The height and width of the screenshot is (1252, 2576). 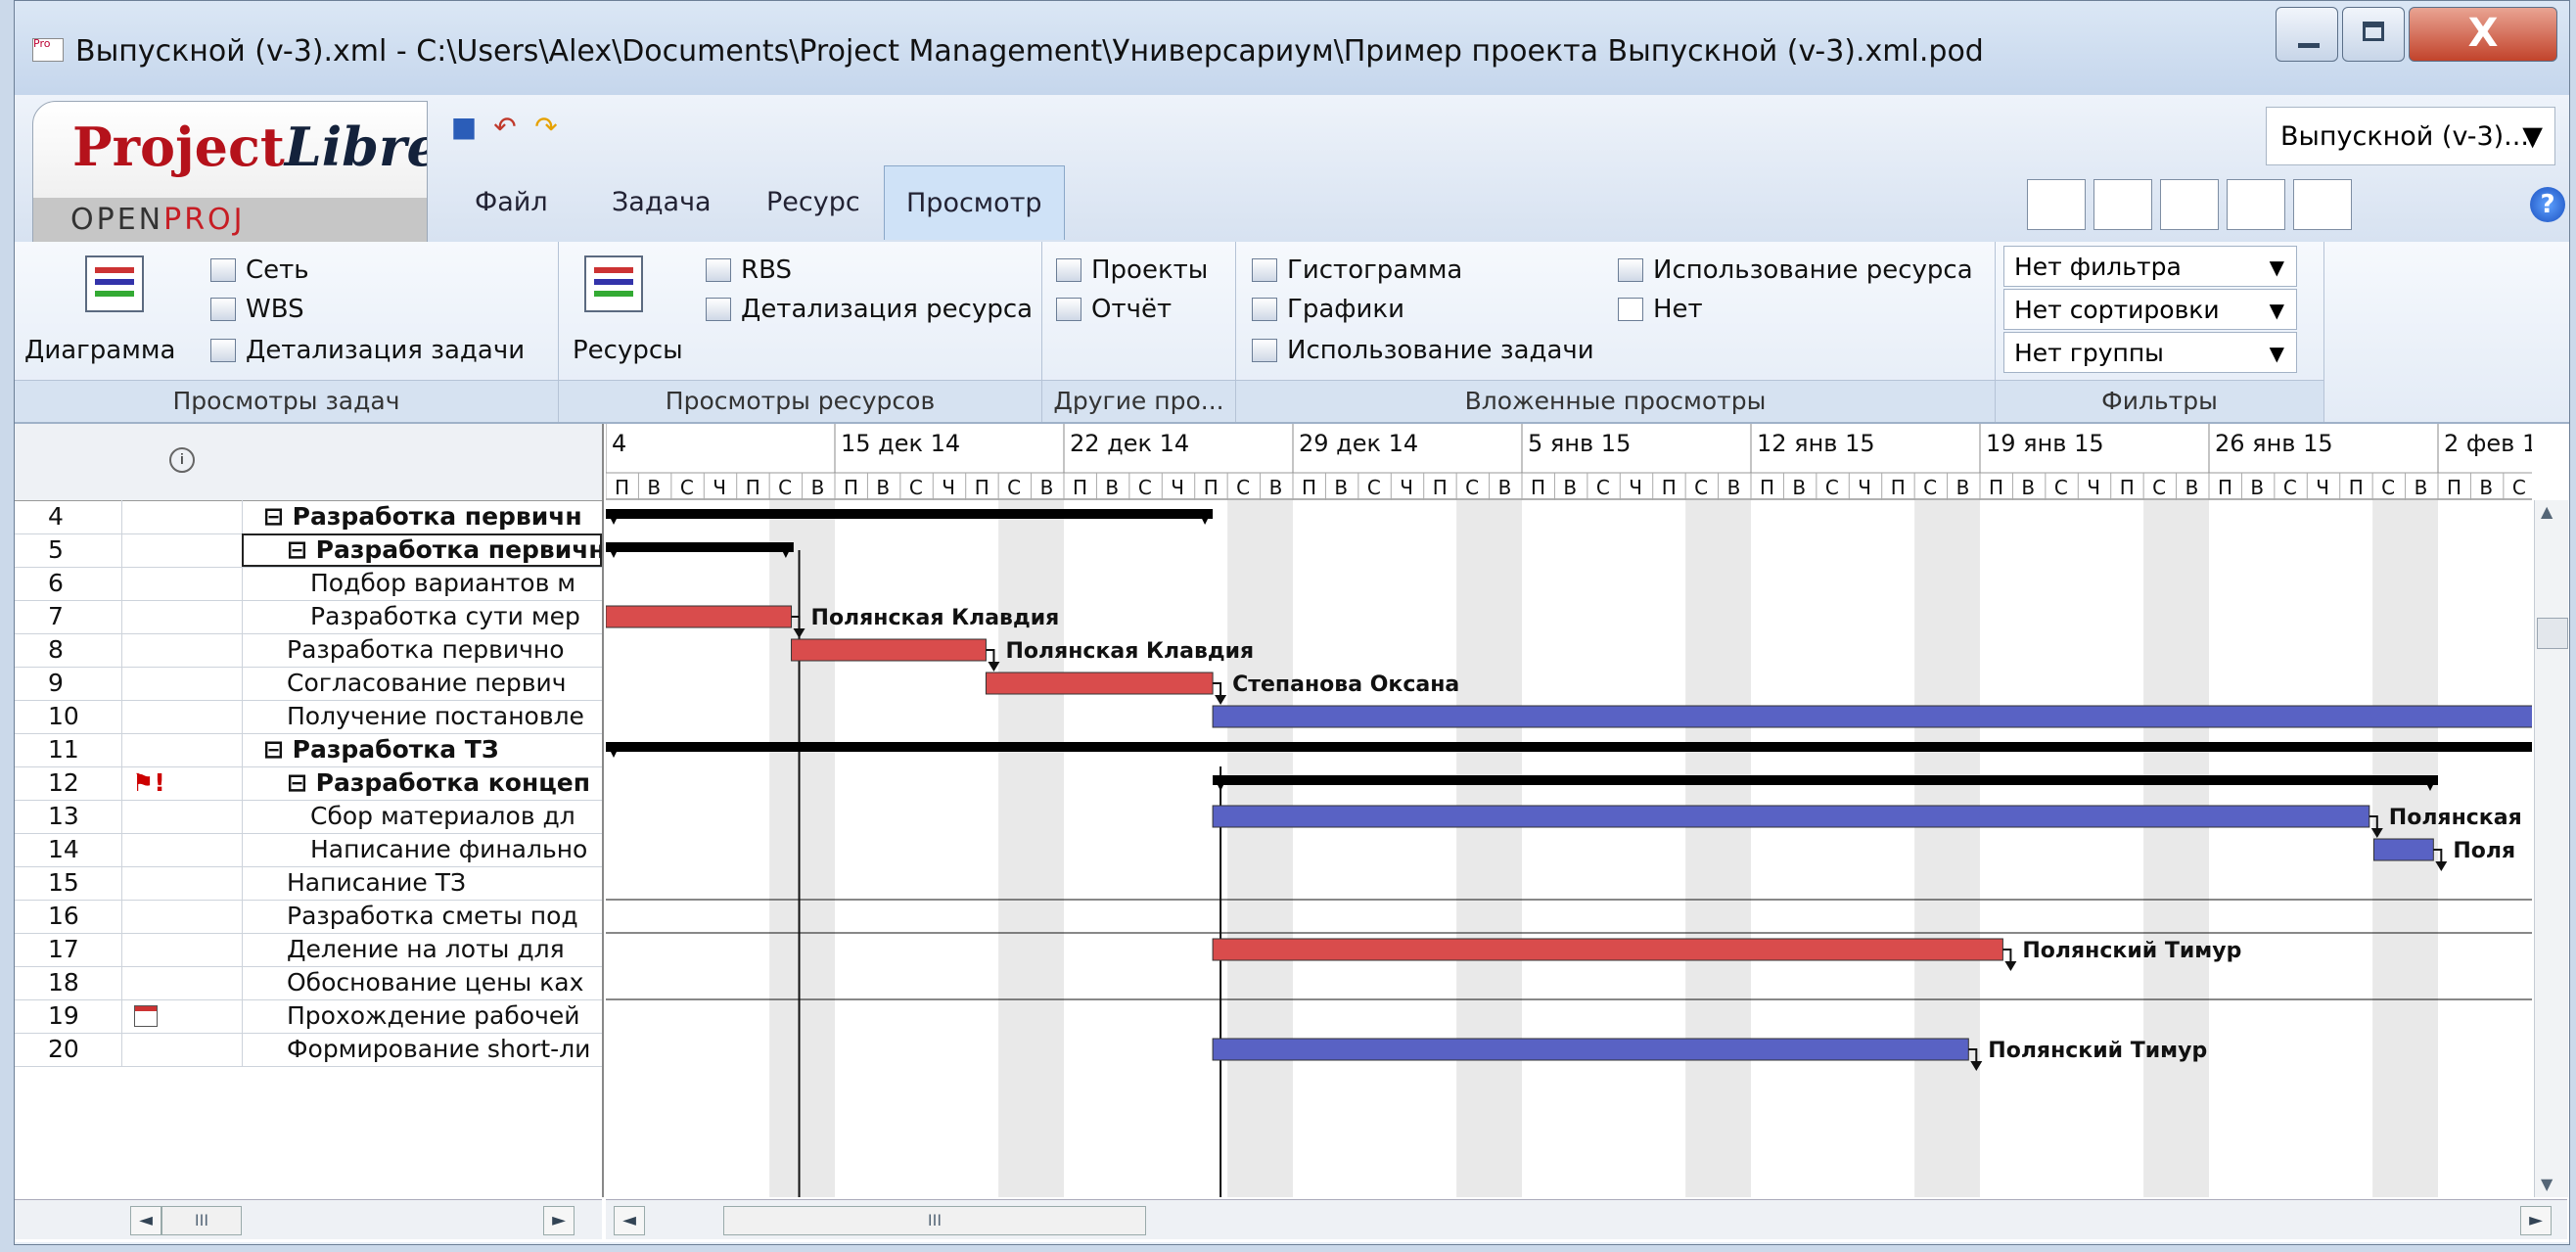 I want to click on task-name: Получение постановле, so click(x=422, y=717).